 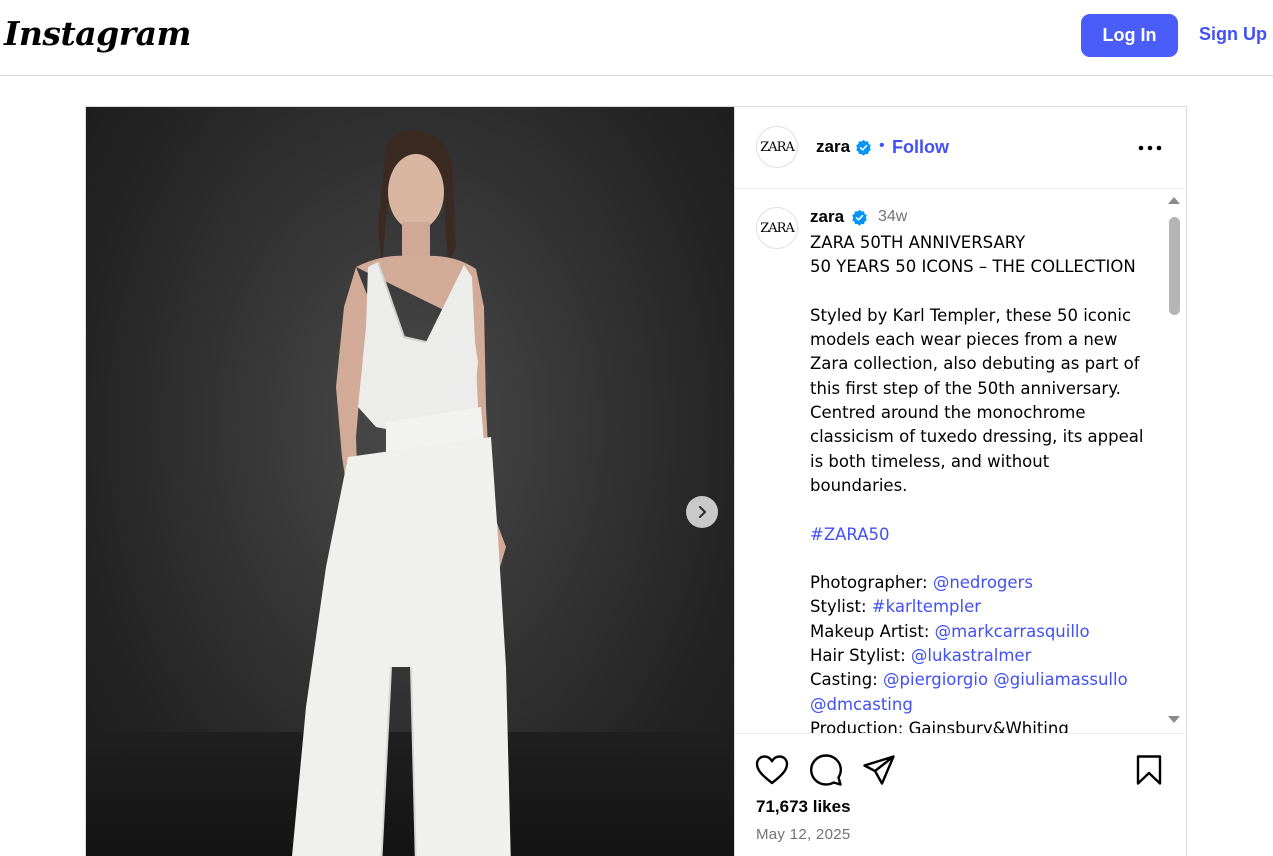 What do you see at coordinates (861, 704) in the screenshot?
I see `mention-link: @dmcasting` at bounding box center [861, 704].